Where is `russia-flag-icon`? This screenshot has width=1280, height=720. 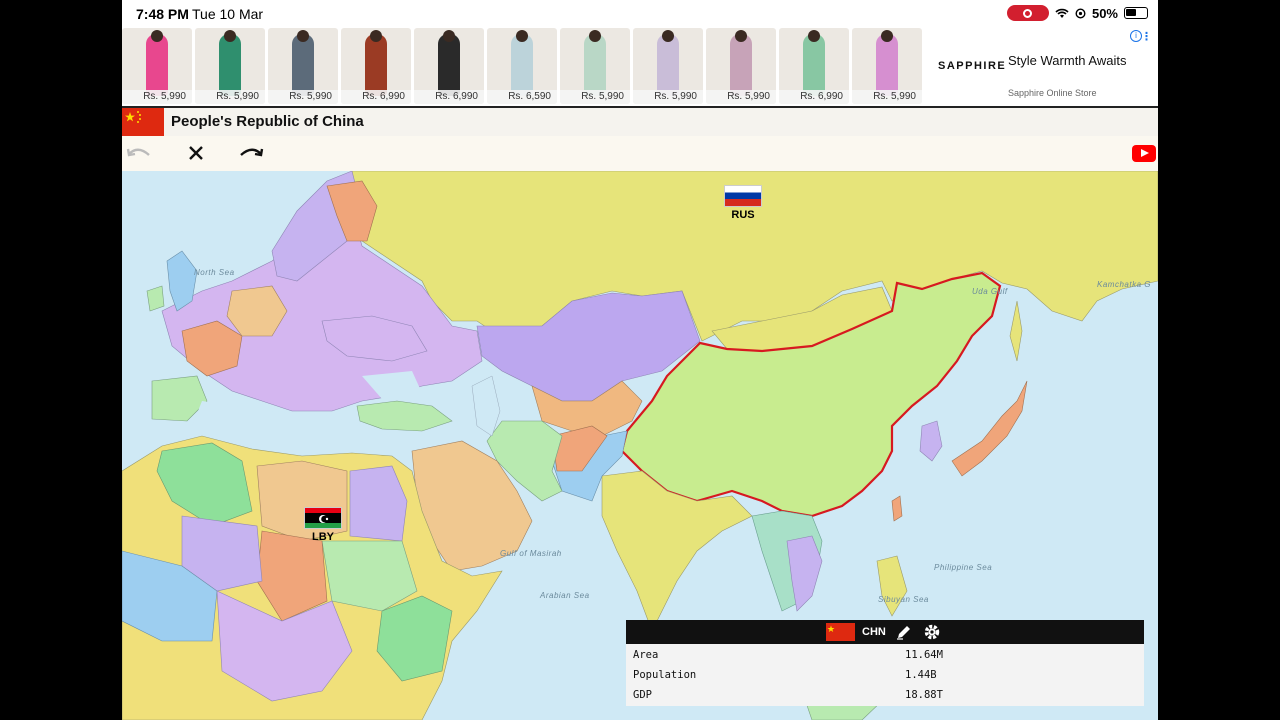
russia-flag-icon is located at coordinates (743, 196).